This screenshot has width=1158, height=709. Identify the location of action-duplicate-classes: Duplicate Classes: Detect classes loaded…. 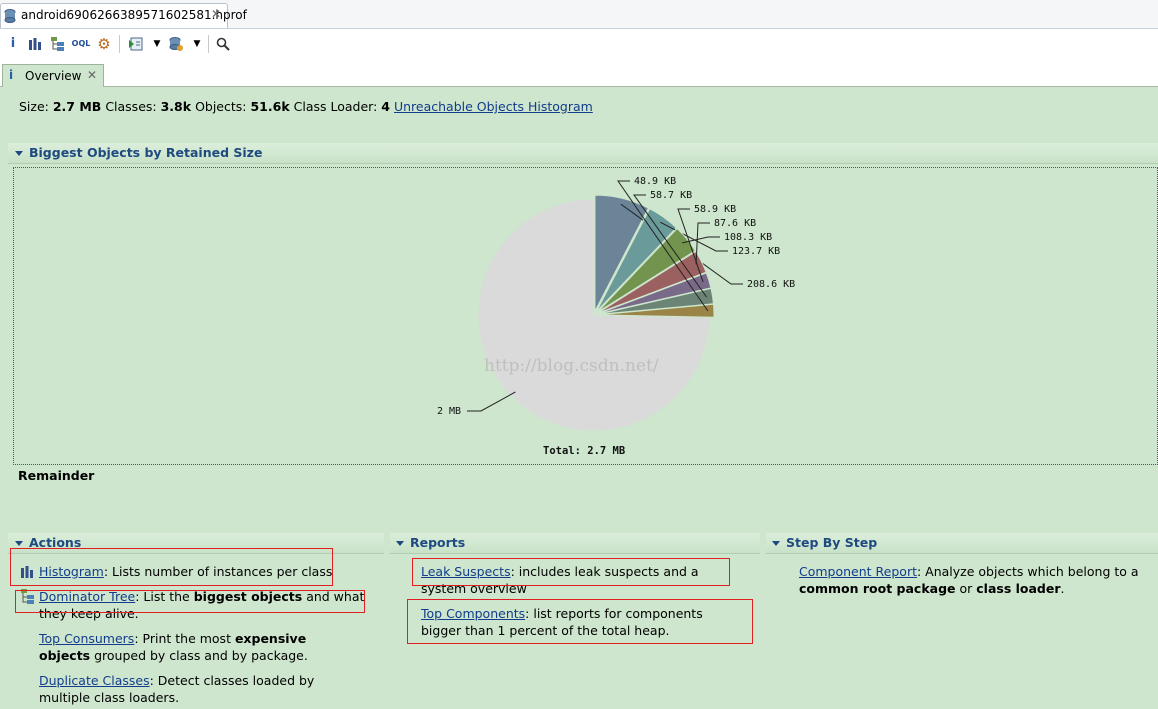
(199, 689).